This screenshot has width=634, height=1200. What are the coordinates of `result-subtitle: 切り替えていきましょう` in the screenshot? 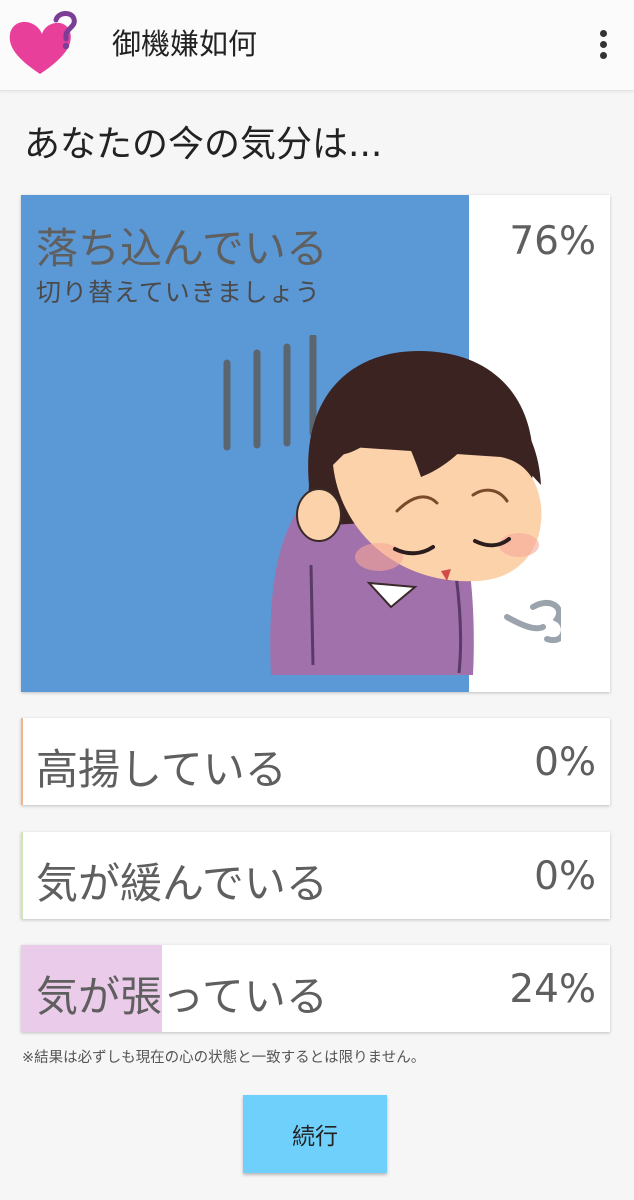 It's located at (178, 292).